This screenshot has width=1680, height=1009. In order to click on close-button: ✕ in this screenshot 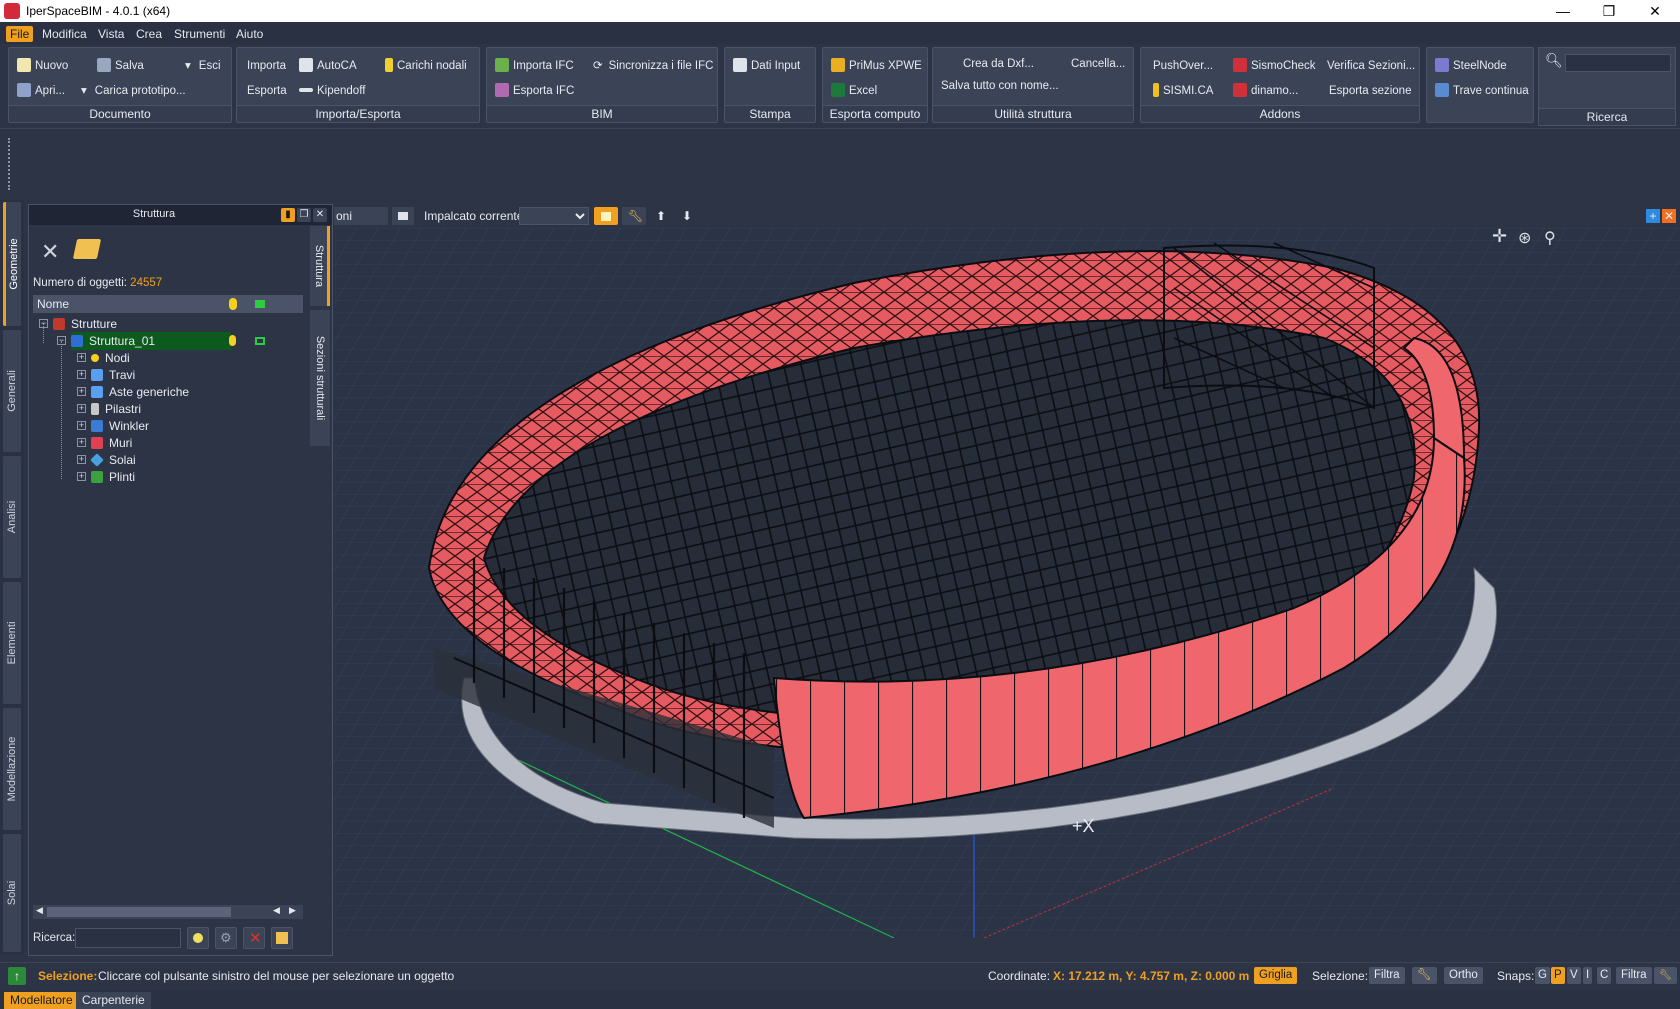, I will do `click(1655, 11)`.